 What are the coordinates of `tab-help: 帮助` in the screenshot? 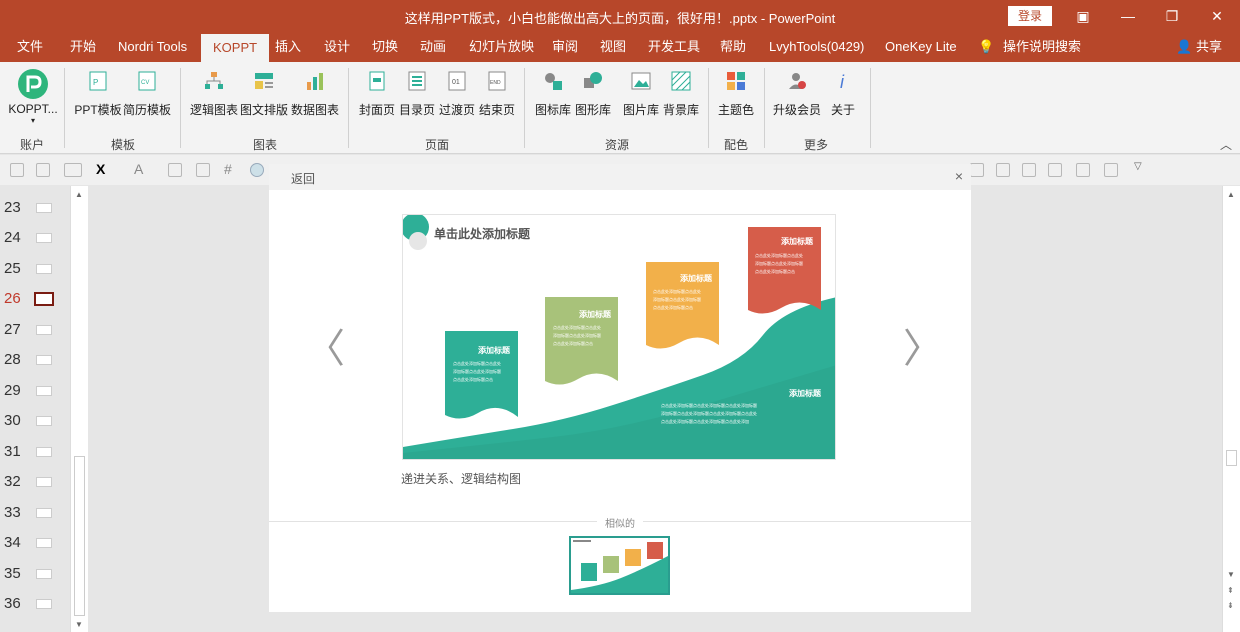 It's located at (733, 47).